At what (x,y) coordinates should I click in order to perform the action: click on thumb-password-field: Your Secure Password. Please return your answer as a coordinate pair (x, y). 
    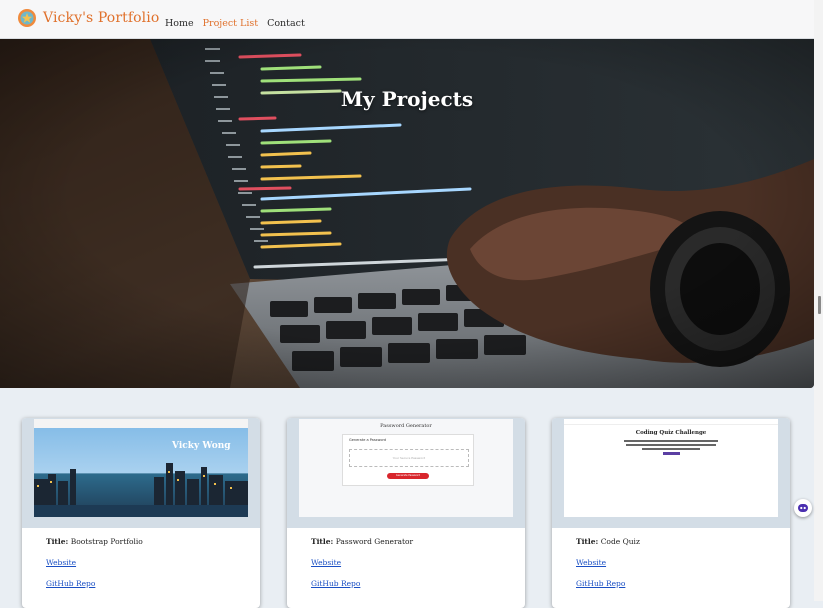
    Looking at the image, I should click on (409, 458).